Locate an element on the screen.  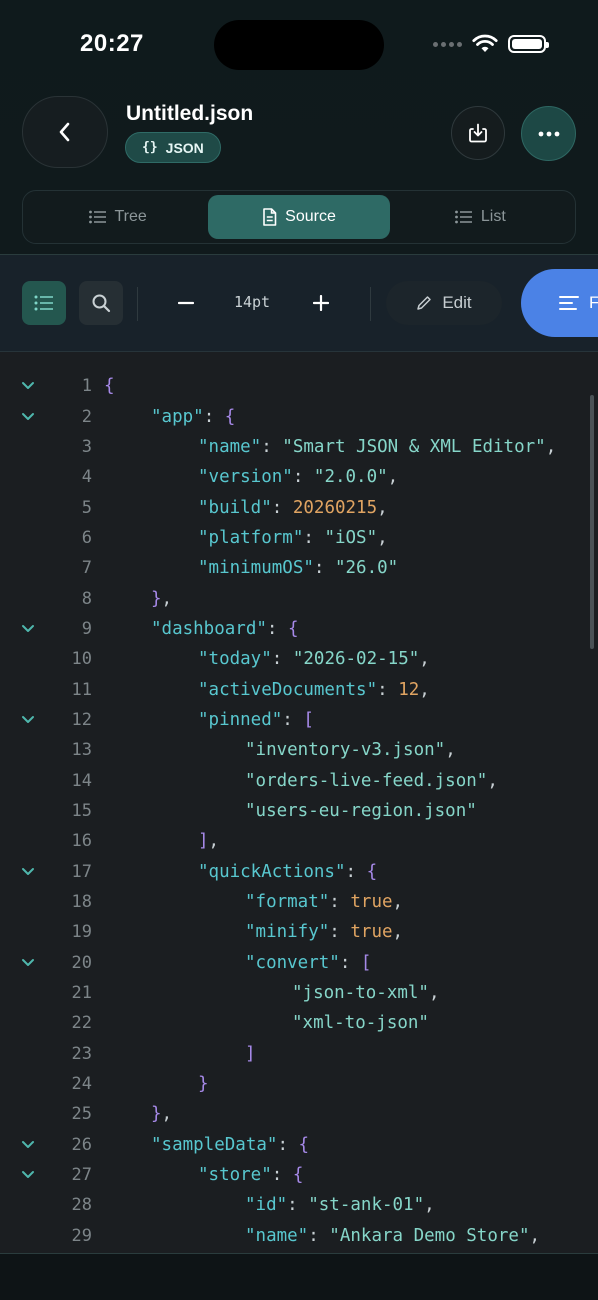
line-number: 13 is located at coordinates (81, 750).